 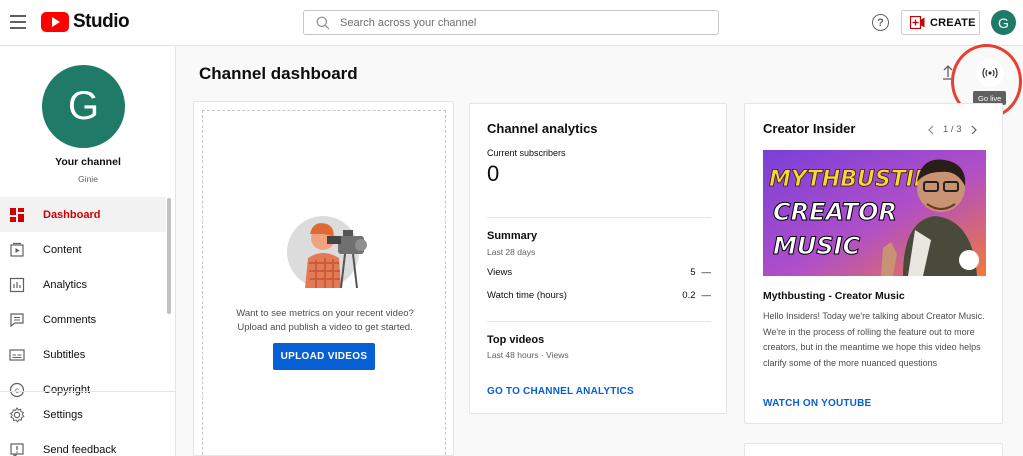 What do you see at coordinates (17, 414) in the screenshot?
I see `gear-icon` at bounding box center [17, 414].